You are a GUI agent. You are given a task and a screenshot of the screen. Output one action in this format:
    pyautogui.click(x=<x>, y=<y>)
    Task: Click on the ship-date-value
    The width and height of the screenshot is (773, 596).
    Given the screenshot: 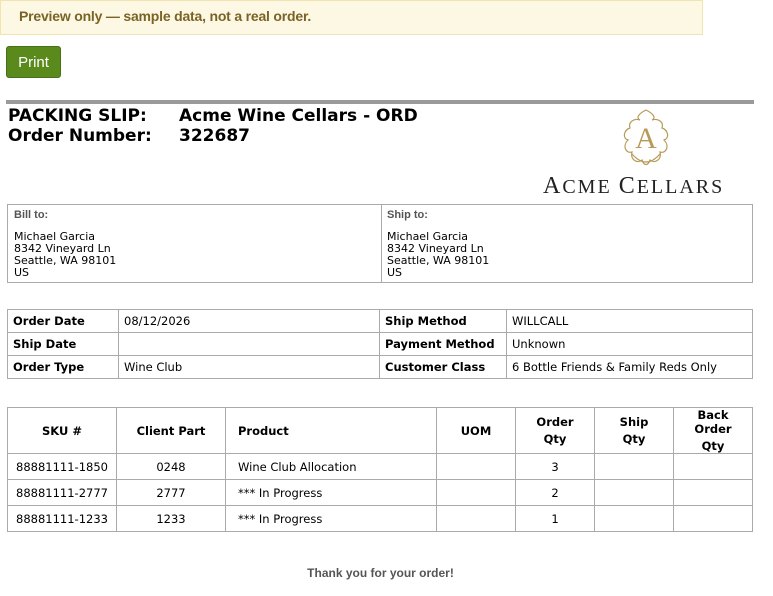 What is the action you would take?
    pyautogui.click(x=249, y=344)
    